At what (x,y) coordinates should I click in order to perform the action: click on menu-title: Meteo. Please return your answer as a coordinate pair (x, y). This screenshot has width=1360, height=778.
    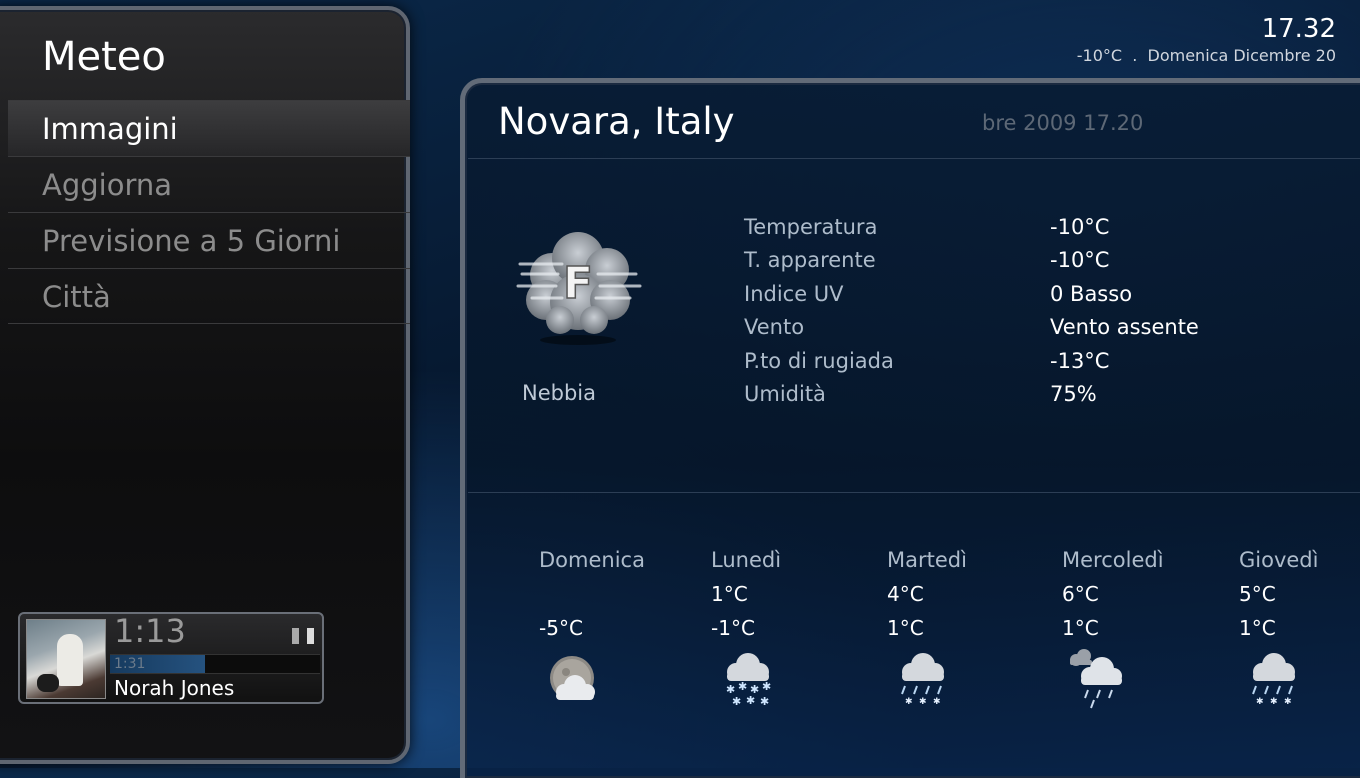
    Looking at the image, I should click on (104, 57).